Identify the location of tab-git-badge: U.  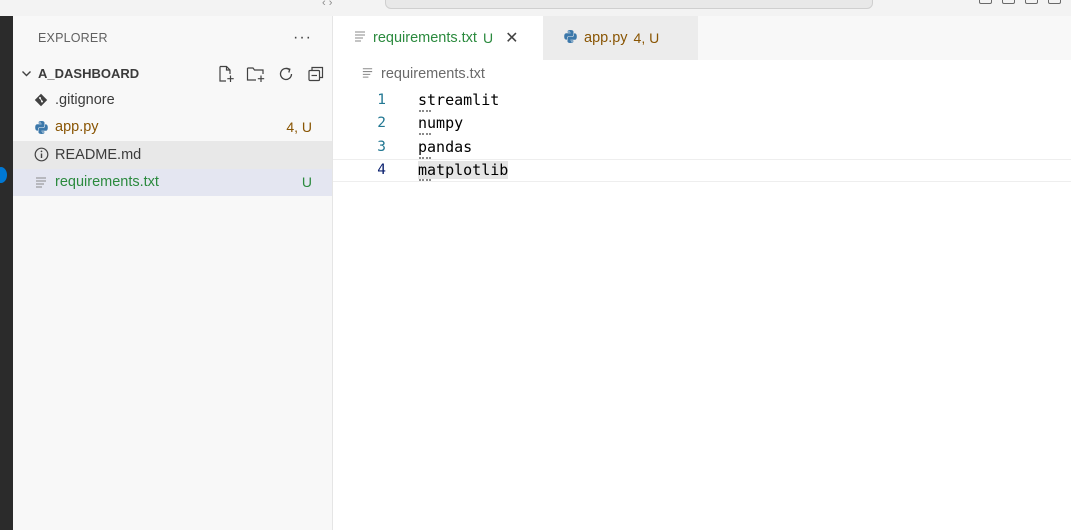
(488, 38).